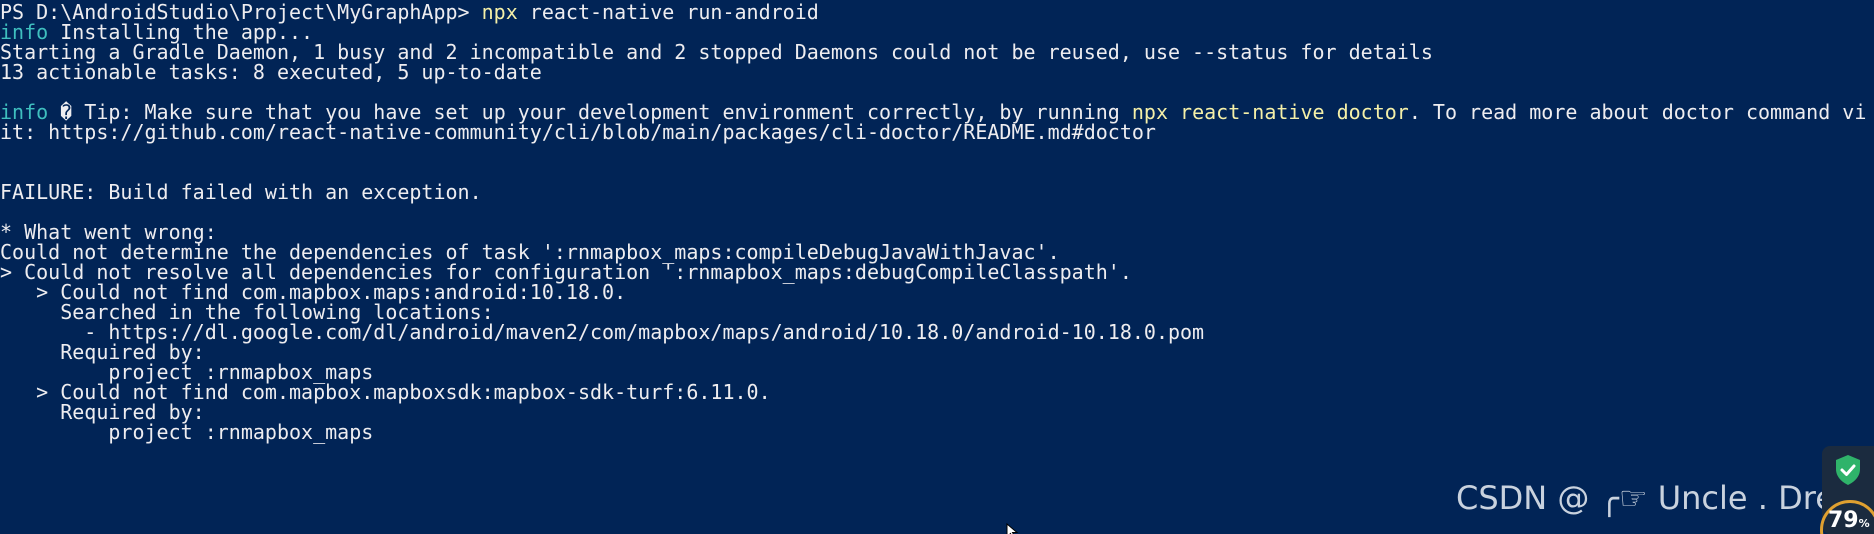 This screenshot has width=1874, height=534. I want to click on percent-value: 79, so click(1843, 520).